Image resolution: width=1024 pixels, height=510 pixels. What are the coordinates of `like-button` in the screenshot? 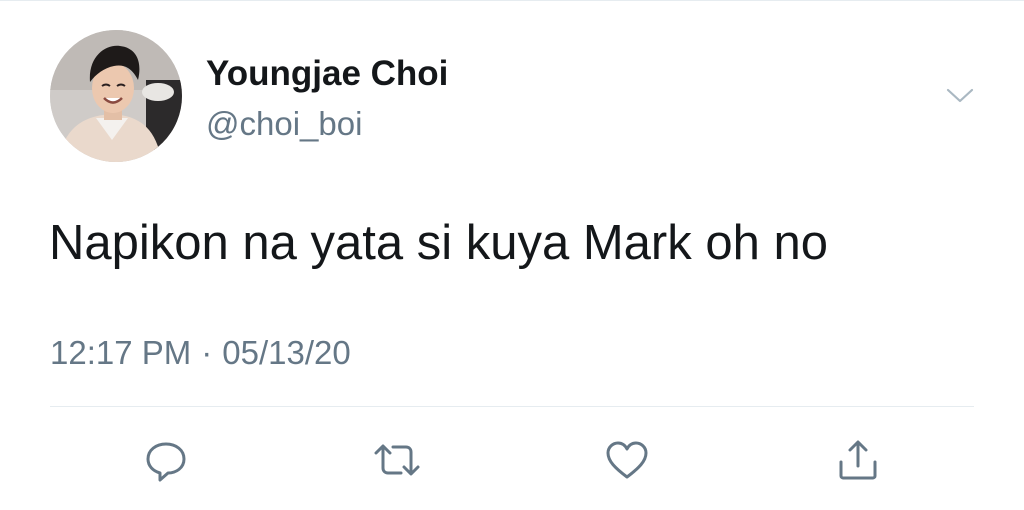 It's located at (627, 460).